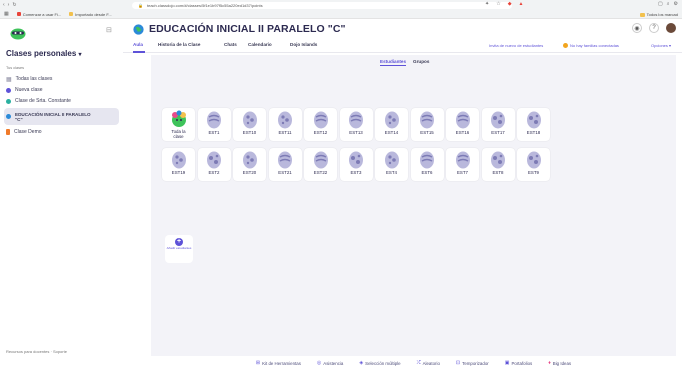 The width and height of the screenshot is (682, 370). I want to click on globe-icon, so click(138, 29).